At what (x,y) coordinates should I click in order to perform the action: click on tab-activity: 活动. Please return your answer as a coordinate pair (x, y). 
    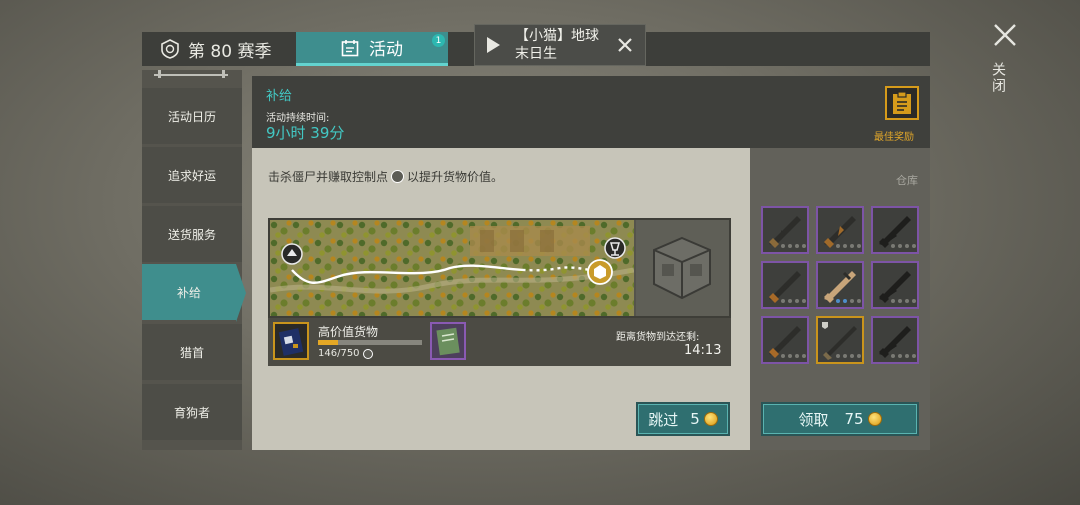
    Looking at the image, I should click on (372, 49).